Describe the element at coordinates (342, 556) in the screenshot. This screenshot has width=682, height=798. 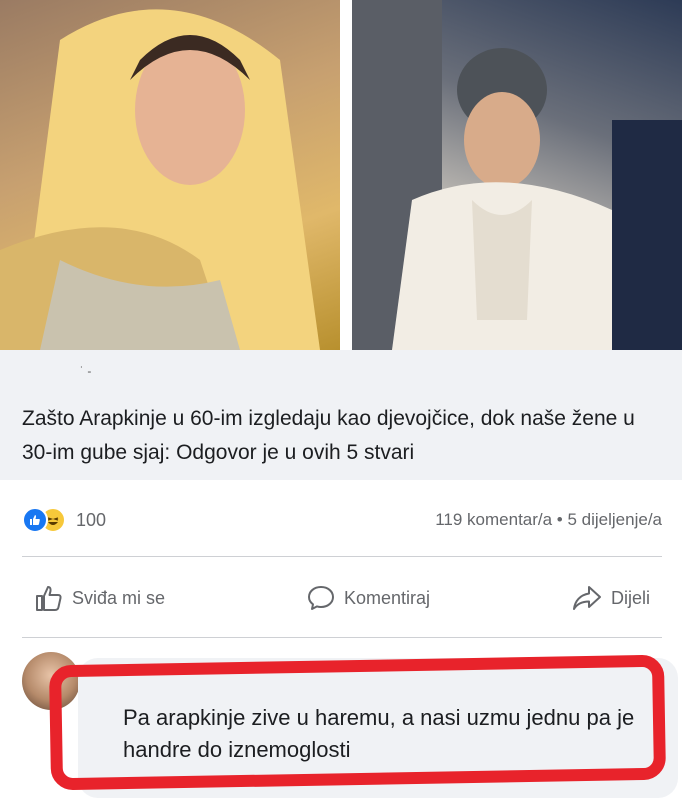
I see `divider-top` at that location.